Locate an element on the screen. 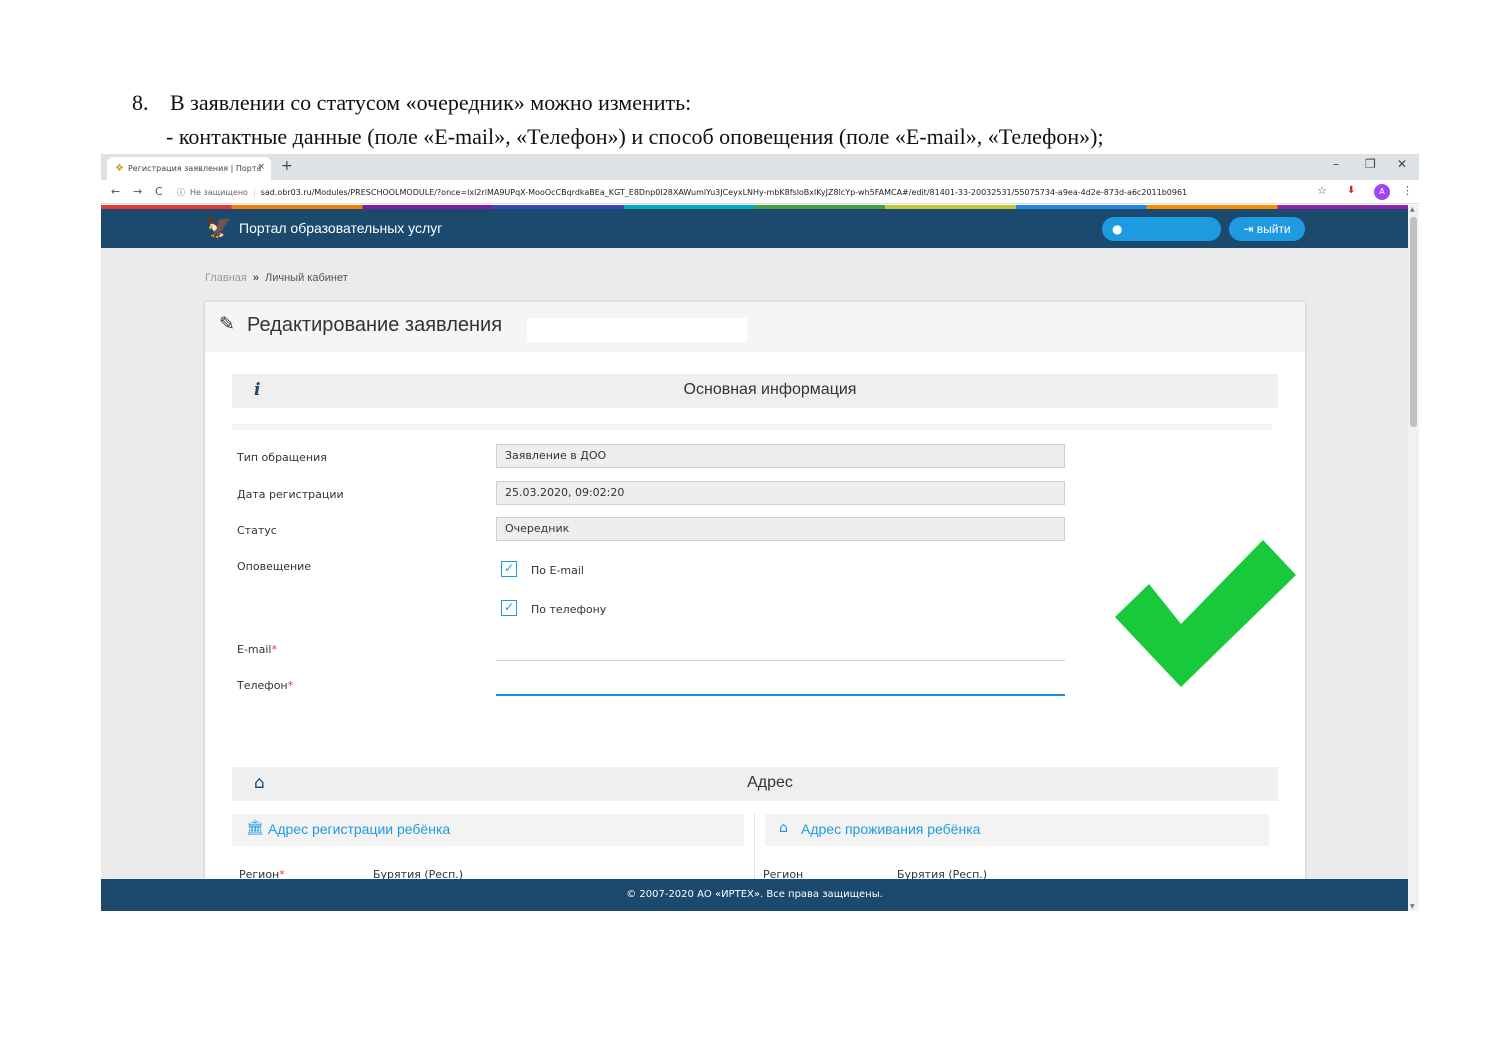 Image resolution: width=1500 pixels, height=1061 pixels. main-info-section-header: i Основная информация is located at coordinates (755, 391).